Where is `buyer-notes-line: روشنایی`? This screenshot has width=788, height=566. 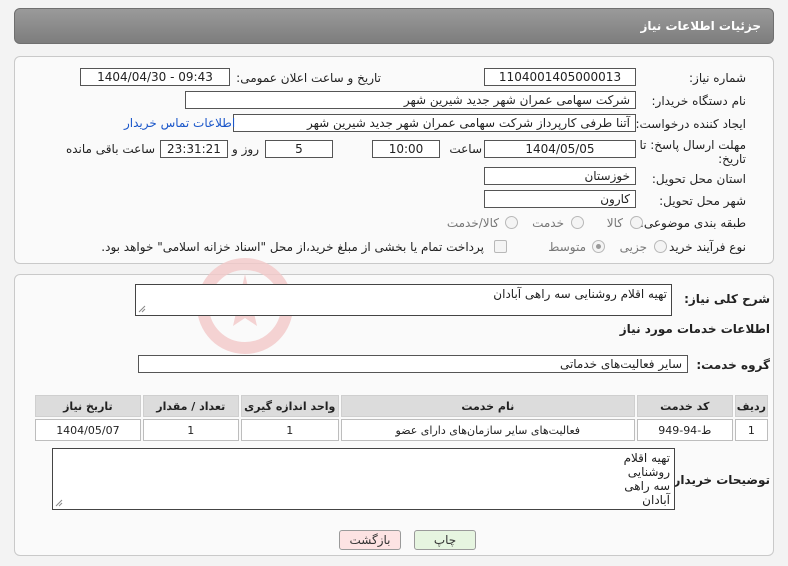 buyer-notes-line: روشنایی is located at coordinates (648, 472).